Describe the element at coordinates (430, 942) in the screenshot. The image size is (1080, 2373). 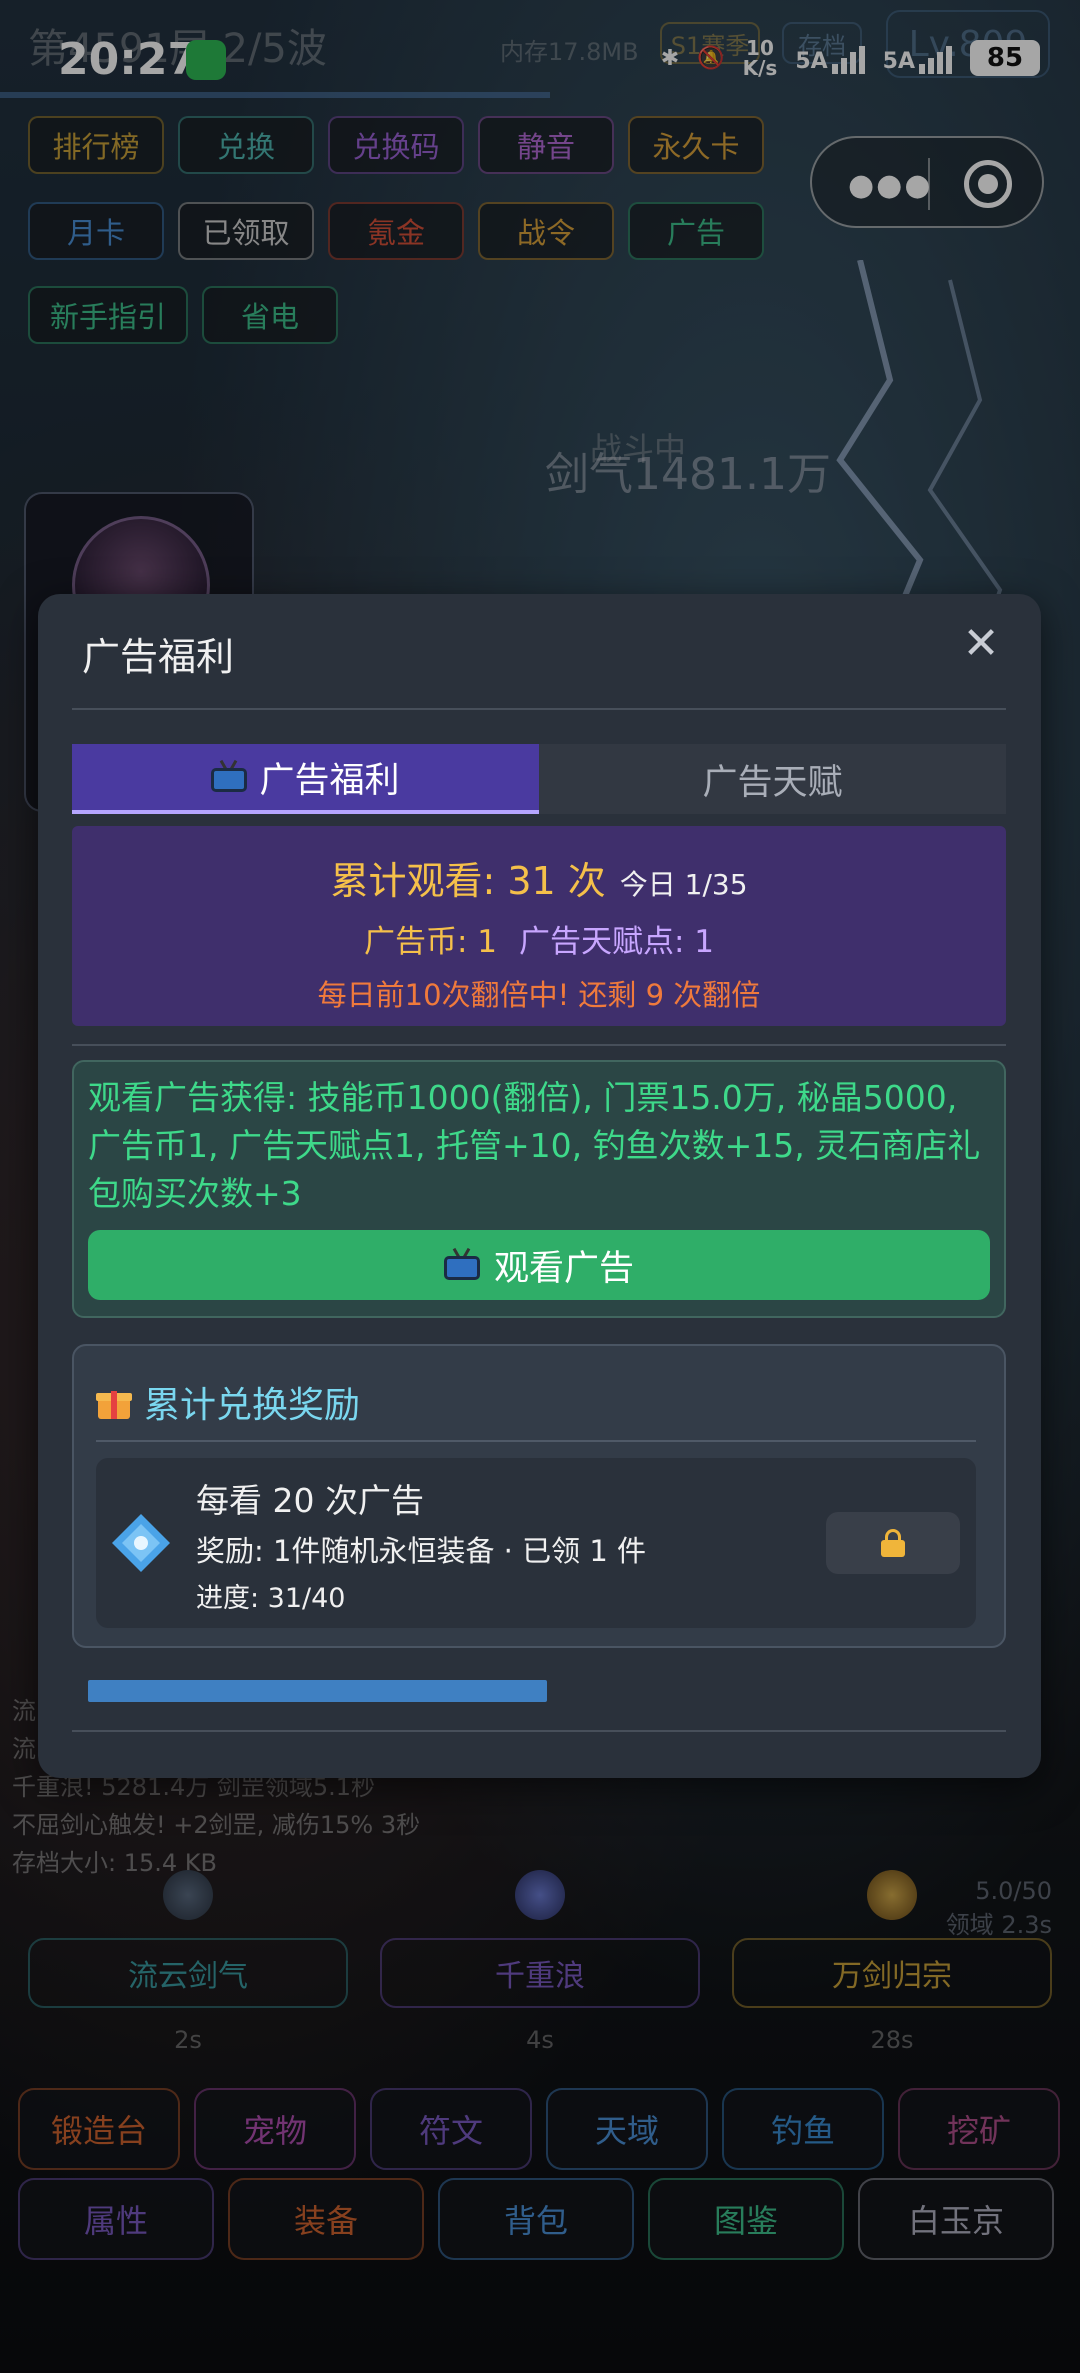
I see `ad-coin-count: 广告币: 1` at that location.